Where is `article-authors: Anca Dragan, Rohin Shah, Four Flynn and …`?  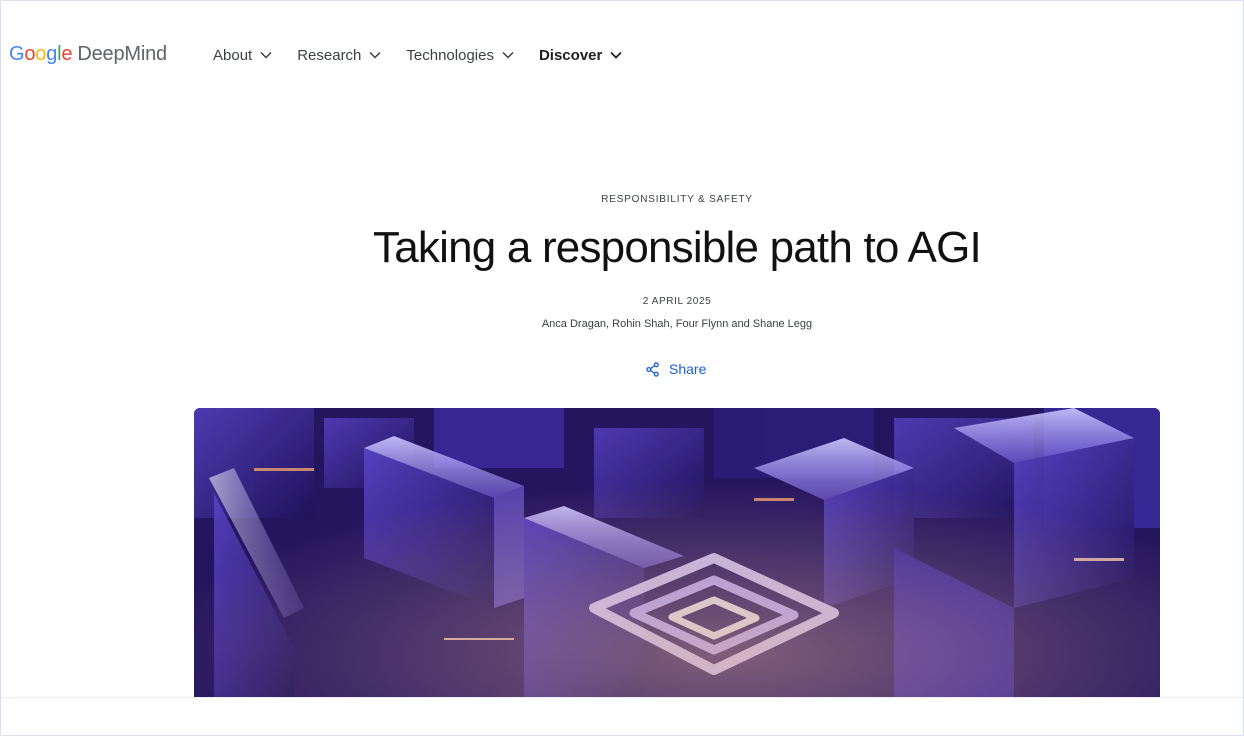 article-authors: Anca Dragan, Rohin Shah, Four Flynn and … is located at coordinates (677, 324).